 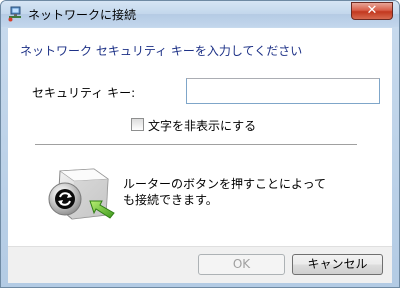 I want to click on network-icon, so click(x=14, y=14).